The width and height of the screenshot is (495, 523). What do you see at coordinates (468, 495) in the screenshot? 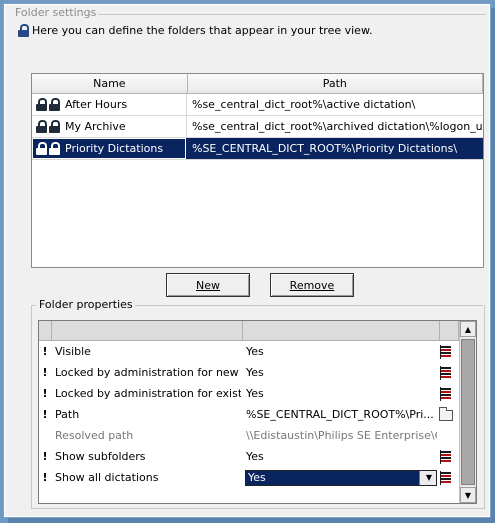
I see `scroll-down-icon: ▼` at bounding box center [468, 495].